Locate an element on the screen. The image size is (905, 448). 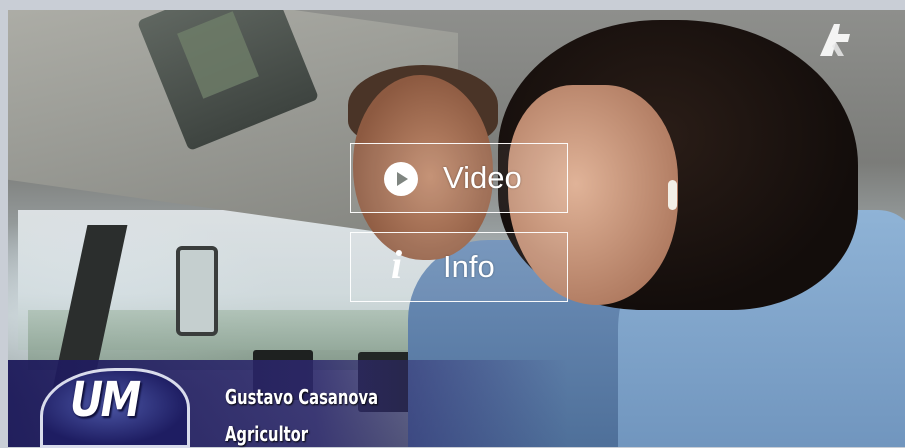
info-button-label: Info is located at coordinates (469, 266).